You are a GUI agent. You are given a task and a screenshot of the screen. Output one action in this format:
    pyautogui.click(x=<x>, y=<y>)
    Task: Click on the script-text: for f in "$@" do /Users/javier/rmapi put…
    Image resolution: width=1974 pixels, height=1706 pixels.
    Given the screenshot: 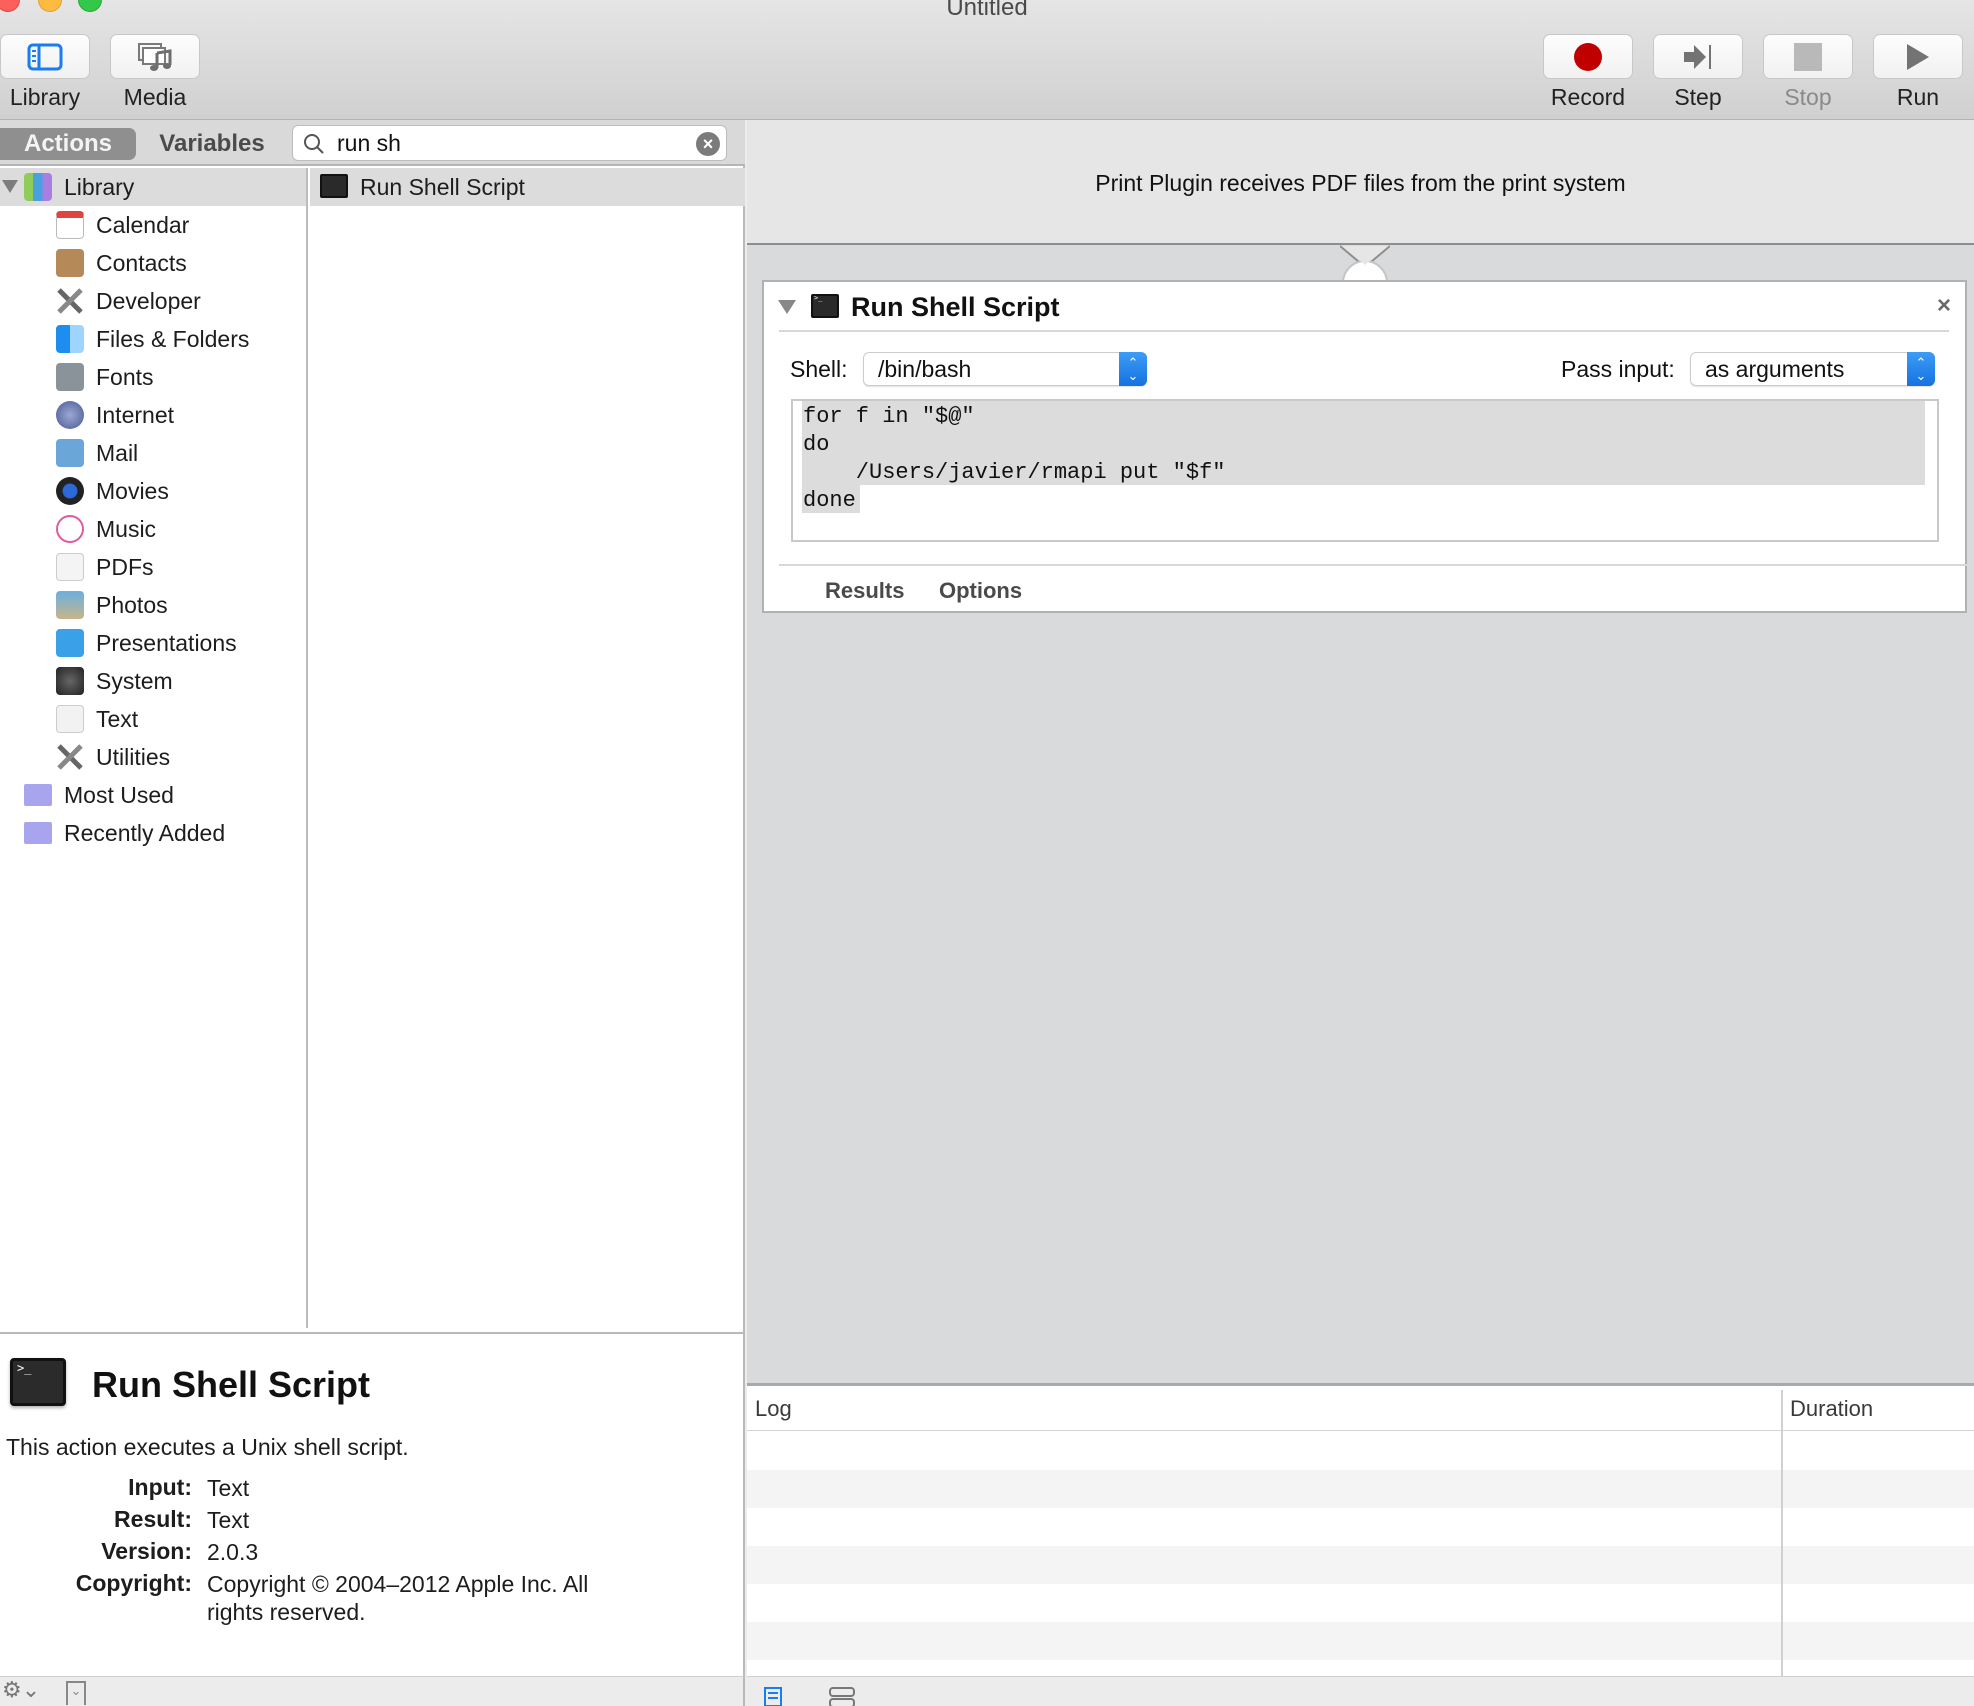 What is the action you would take?
    pyautogui.click(x=1014, y=459)
    